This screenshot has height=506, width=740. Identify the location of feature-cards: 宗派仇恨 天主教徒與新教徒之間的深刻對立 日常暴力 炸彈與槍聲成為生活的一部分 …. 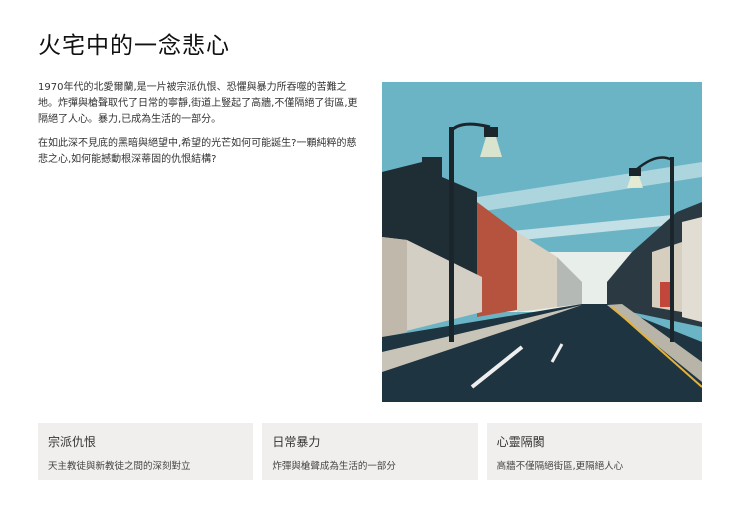
(370, 451).